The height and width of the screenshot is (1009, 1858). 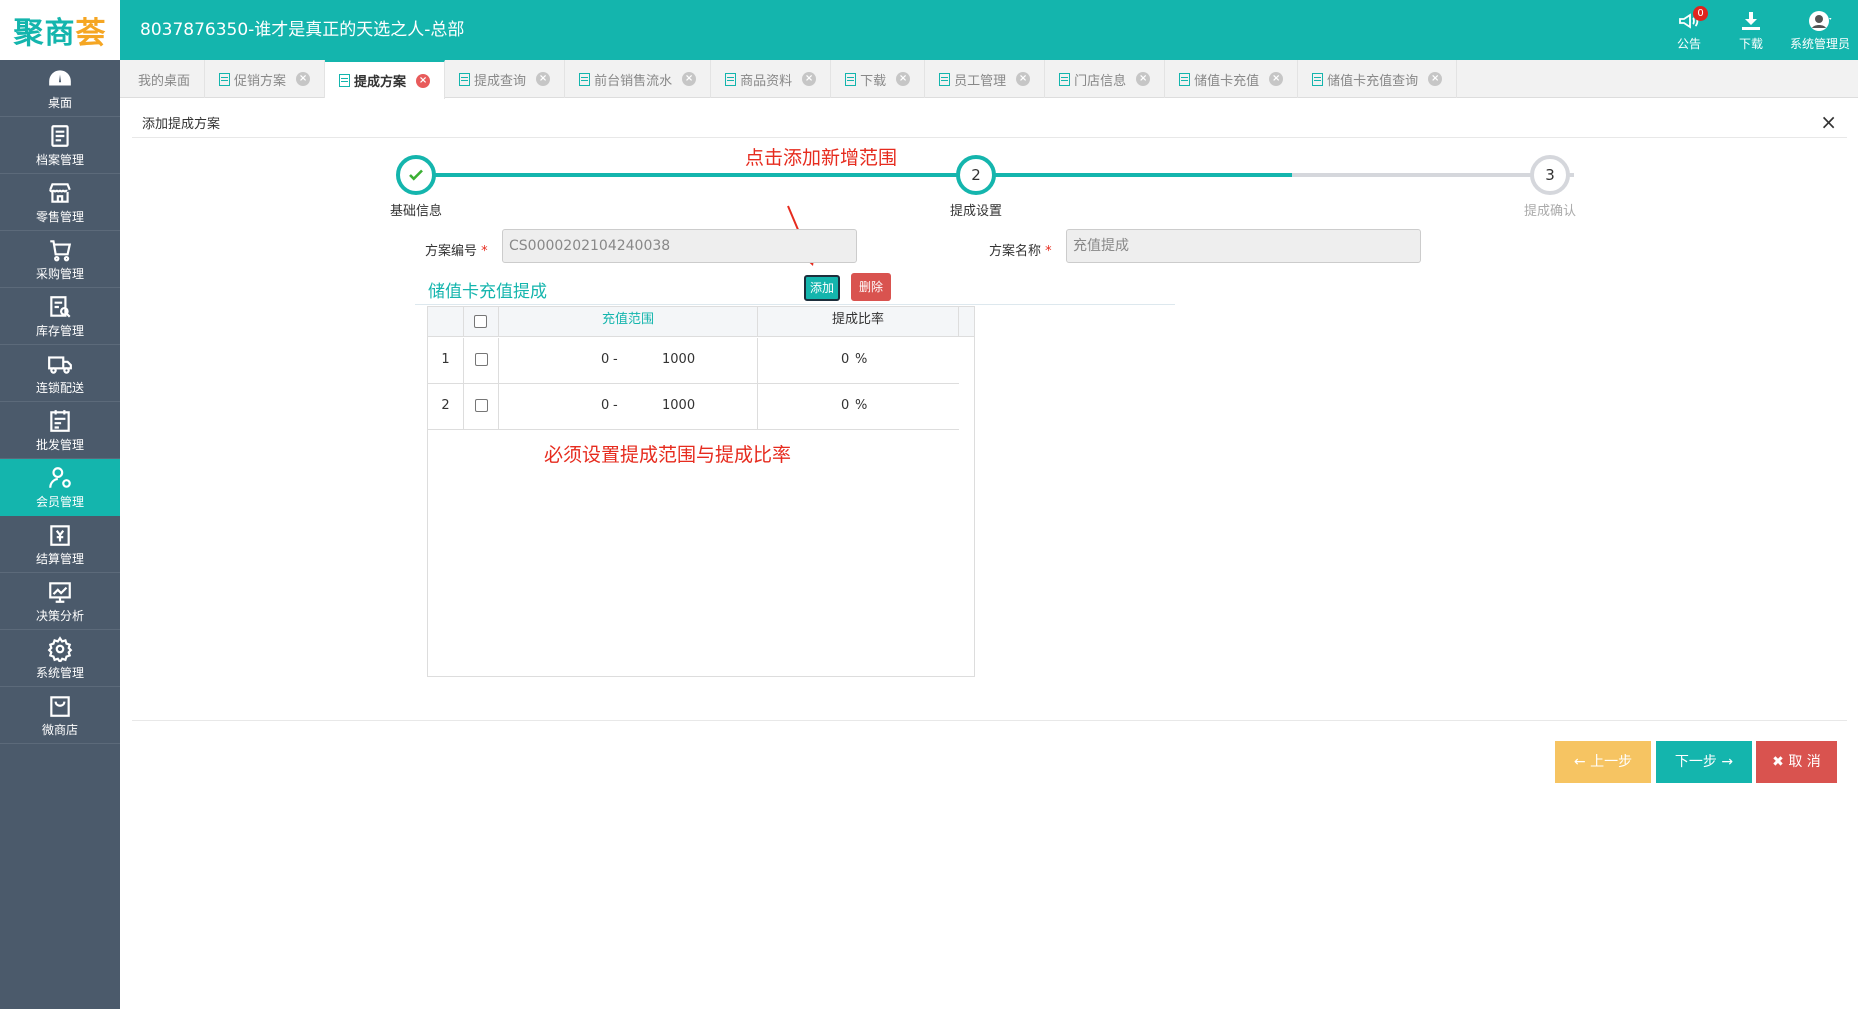 What do you see at coordinates (1689, 30) in the screenshot?
I see `notice-button: 0 公告` at bounding box center [1689, 30].